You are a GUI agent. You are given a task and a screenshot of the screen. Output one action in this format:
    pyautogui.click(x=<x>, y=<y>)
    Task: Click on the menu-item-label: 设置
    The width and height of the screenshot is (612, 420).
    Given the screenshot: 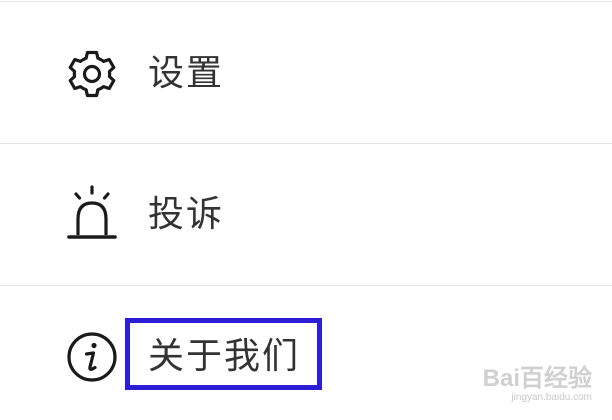 What is the action you would take?
    pyautogui.click(x=186, y=73)
    